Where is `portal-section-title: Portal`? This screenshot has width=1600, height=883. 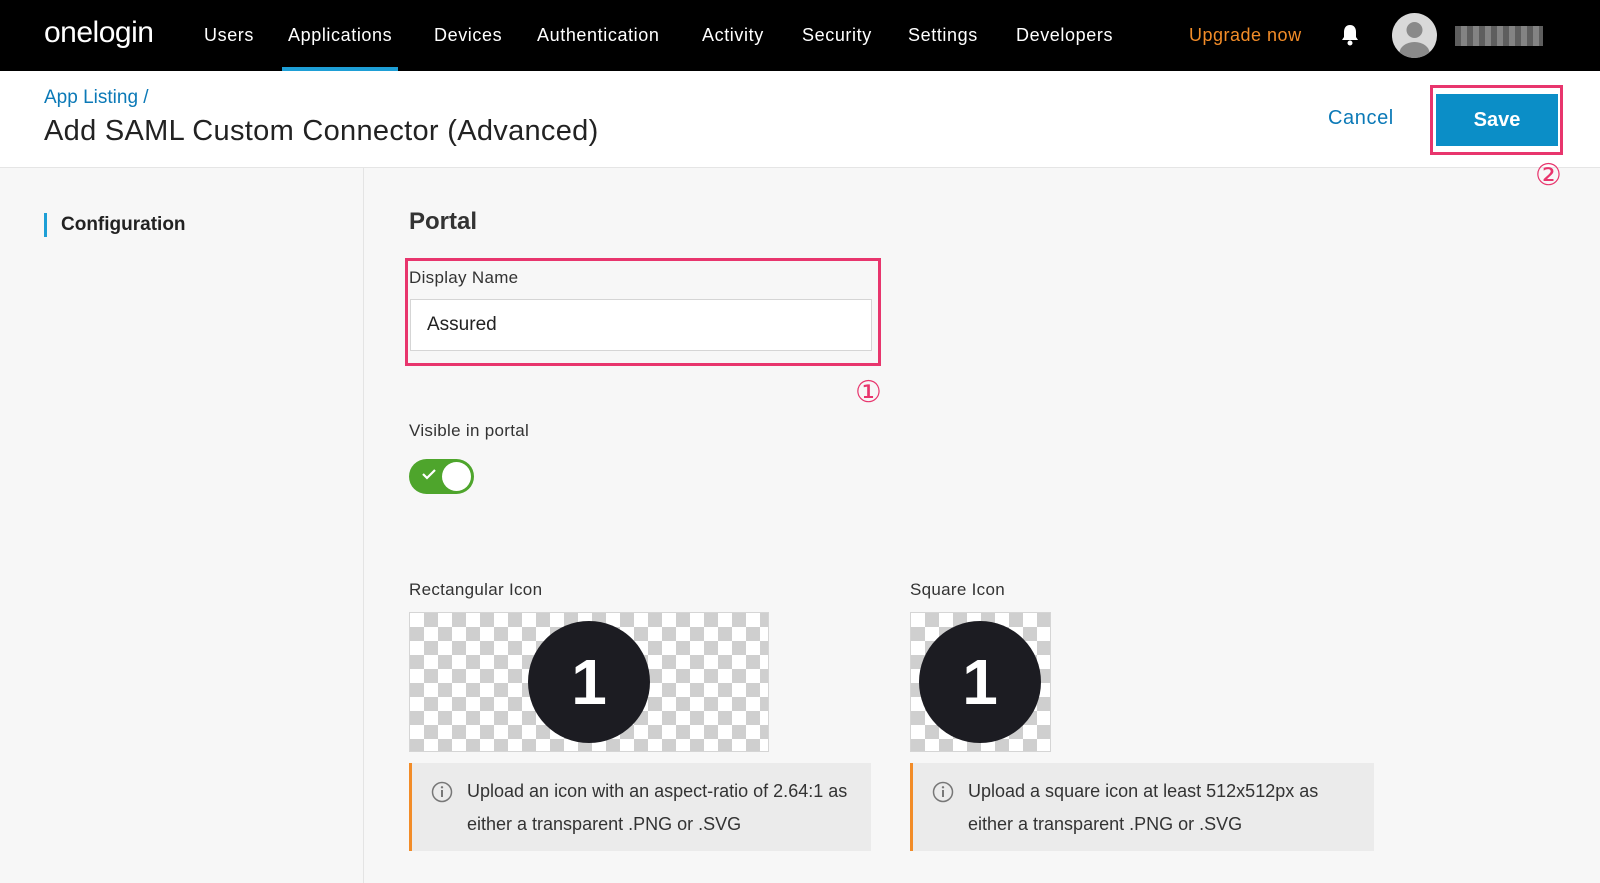
portal-section-title: Portal is located at coordinates (443, 221).